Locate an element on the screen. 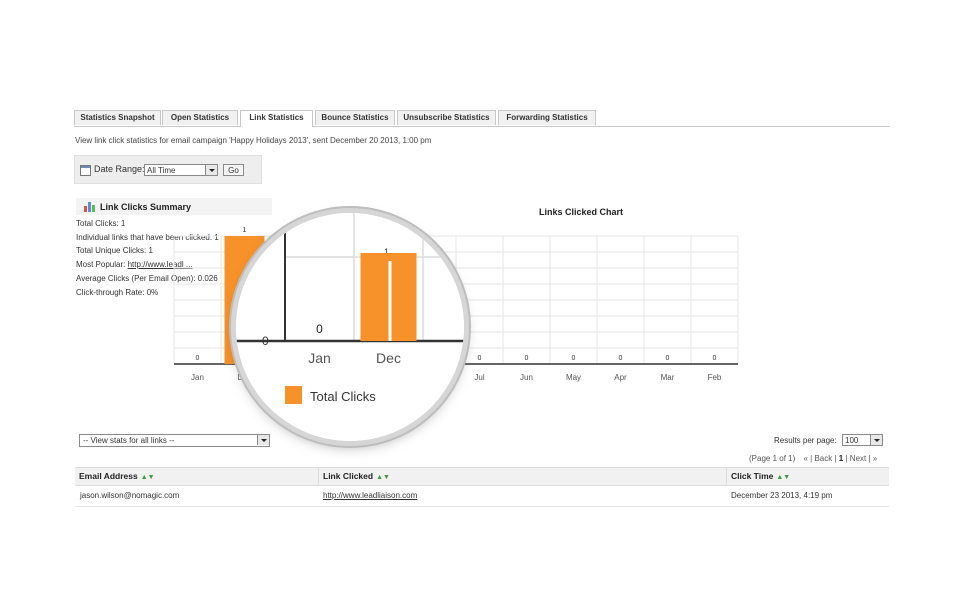  x-tick-label-apr: Apr is located at coordinates (620, 377).